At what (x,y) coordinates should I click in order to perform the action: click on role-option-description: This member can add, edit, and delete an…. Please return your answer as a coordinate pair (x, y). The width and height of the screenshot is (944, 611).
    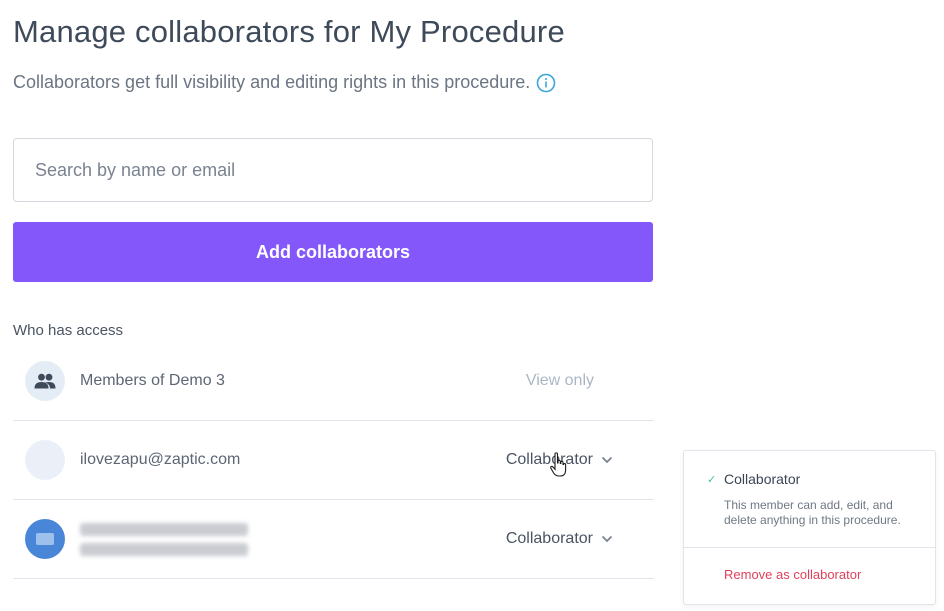
    Looking at the image, I should click on (812, 512).